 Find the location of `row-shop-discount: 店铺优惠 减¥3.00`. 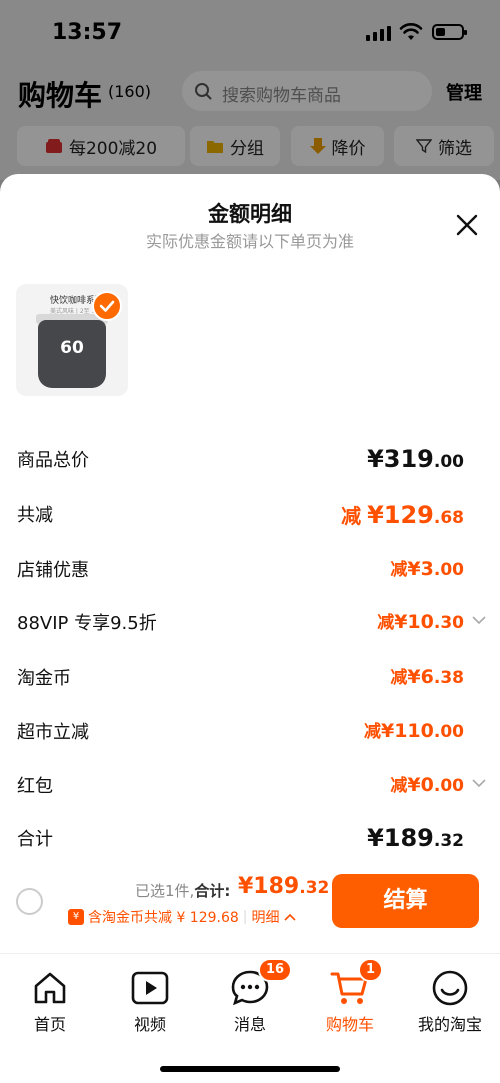

row-shop-discount: 店铺优惠 减¥3.00 is located at coordinates (250, 569).